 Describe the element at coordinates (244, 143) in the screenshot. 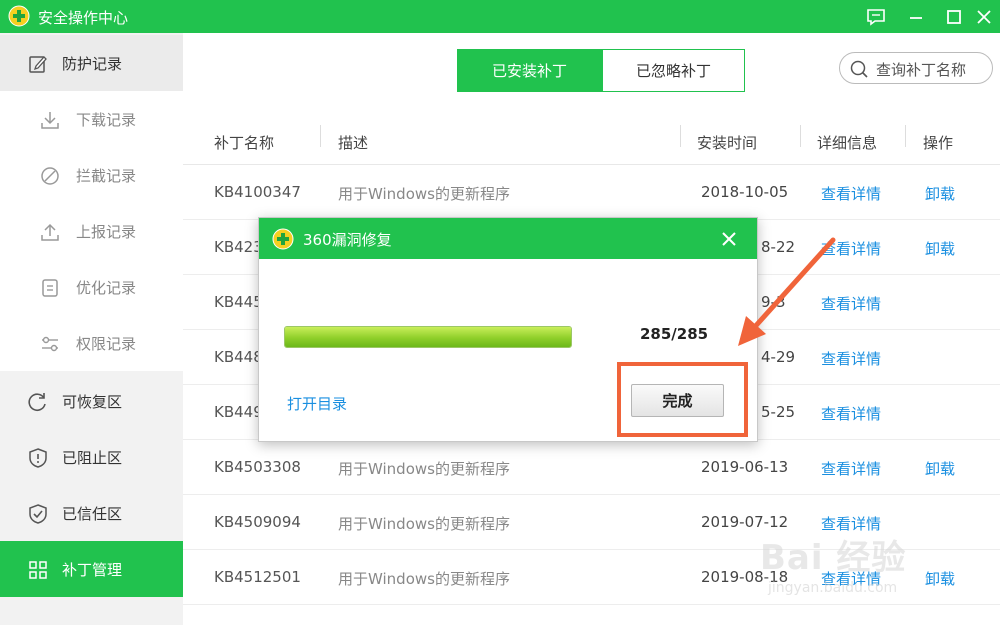

I see `column-header: 补丁名称` at that location.